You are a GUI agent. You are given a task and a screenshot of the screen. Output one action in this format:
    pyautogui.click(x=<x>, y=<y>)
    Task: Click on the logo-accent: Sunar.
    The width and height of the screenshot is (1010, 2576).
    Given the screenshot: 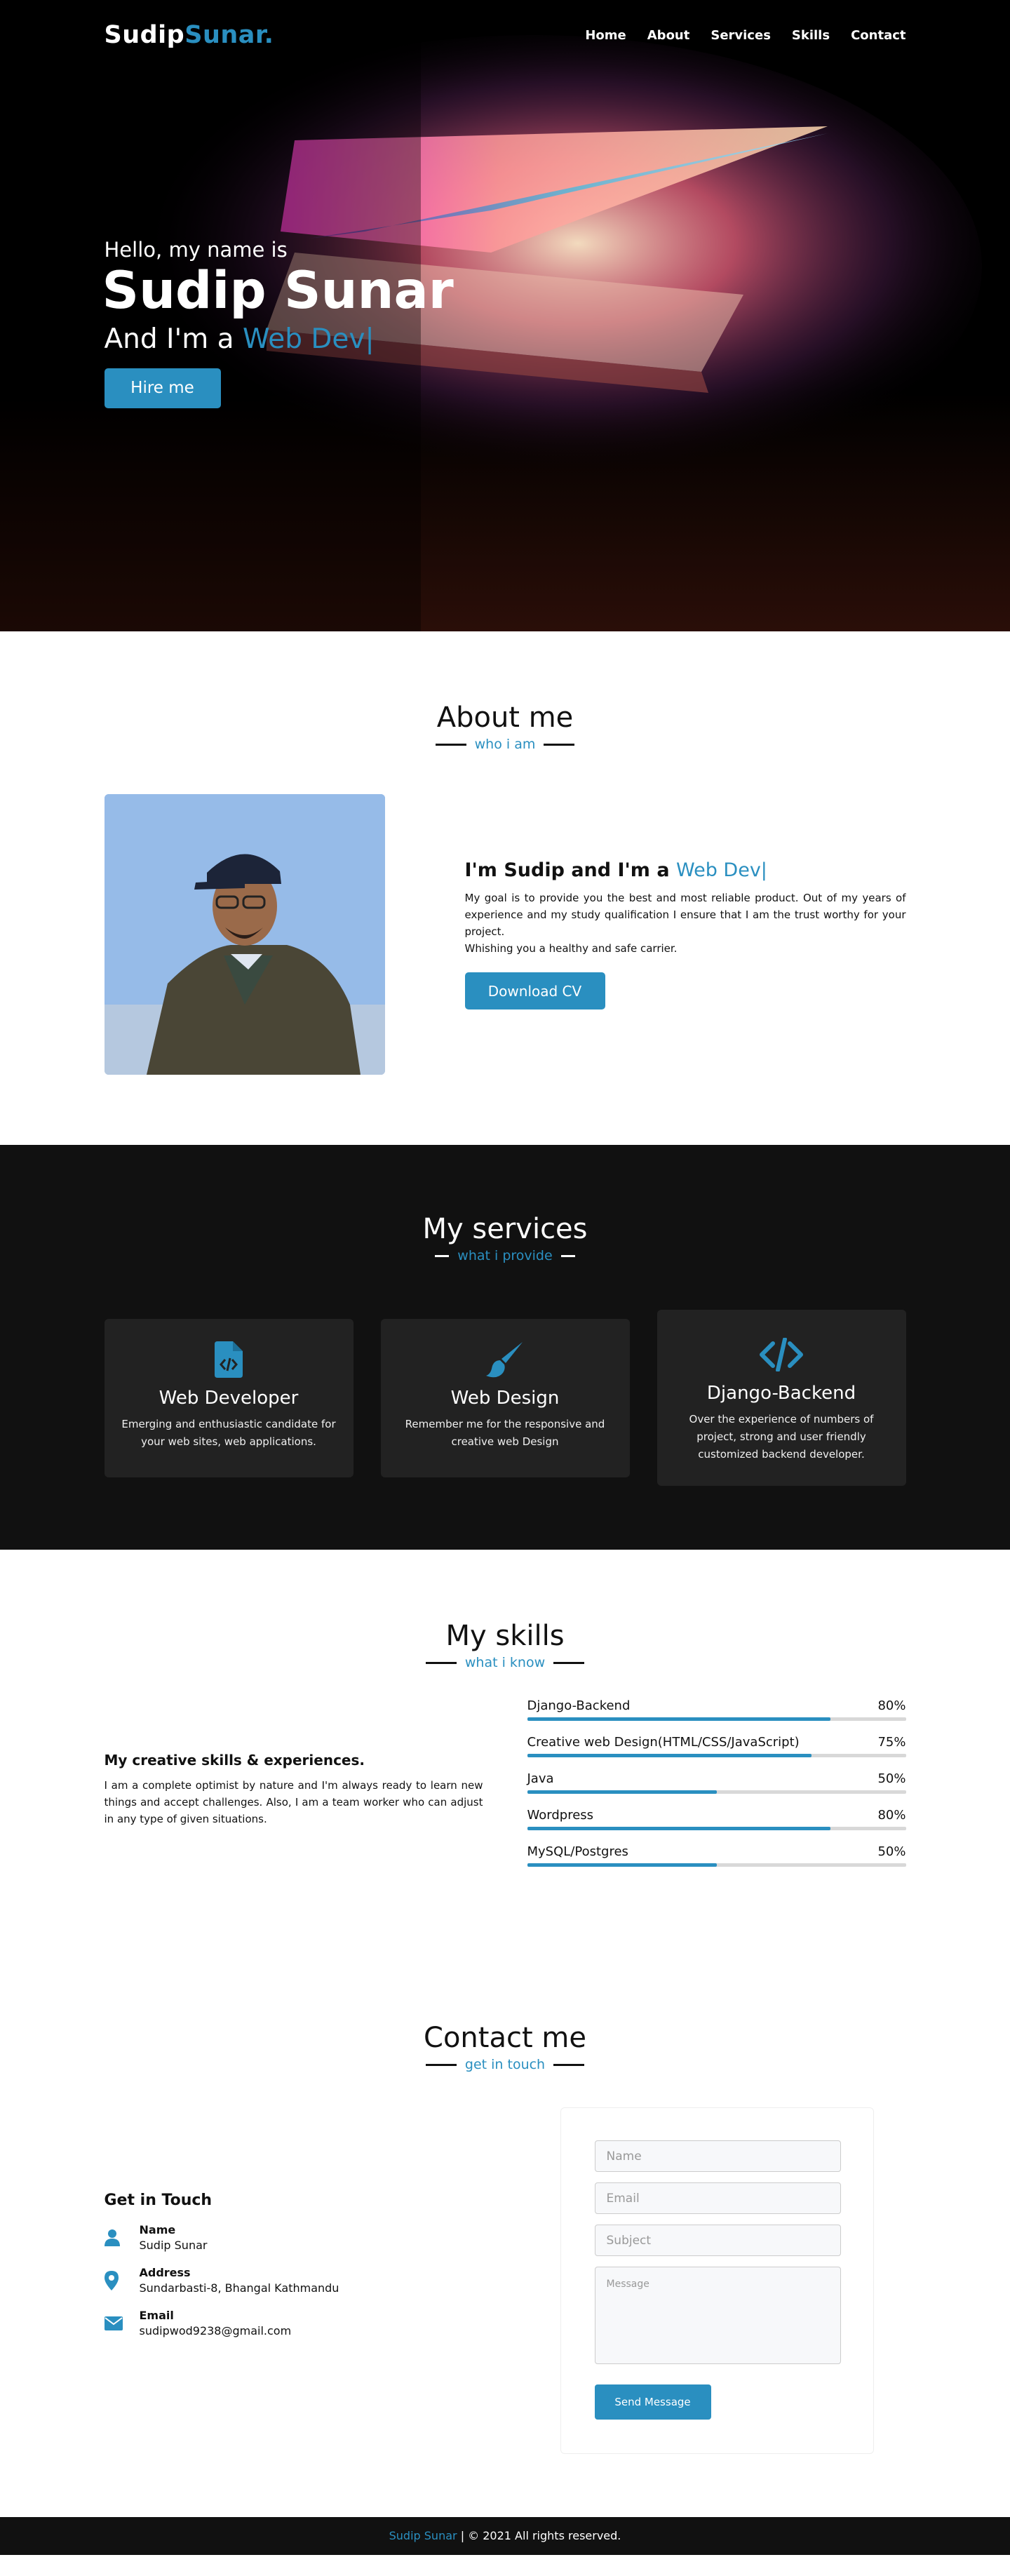 What is the action you would take?
    pyautogui.click(x=229, y=35)
    